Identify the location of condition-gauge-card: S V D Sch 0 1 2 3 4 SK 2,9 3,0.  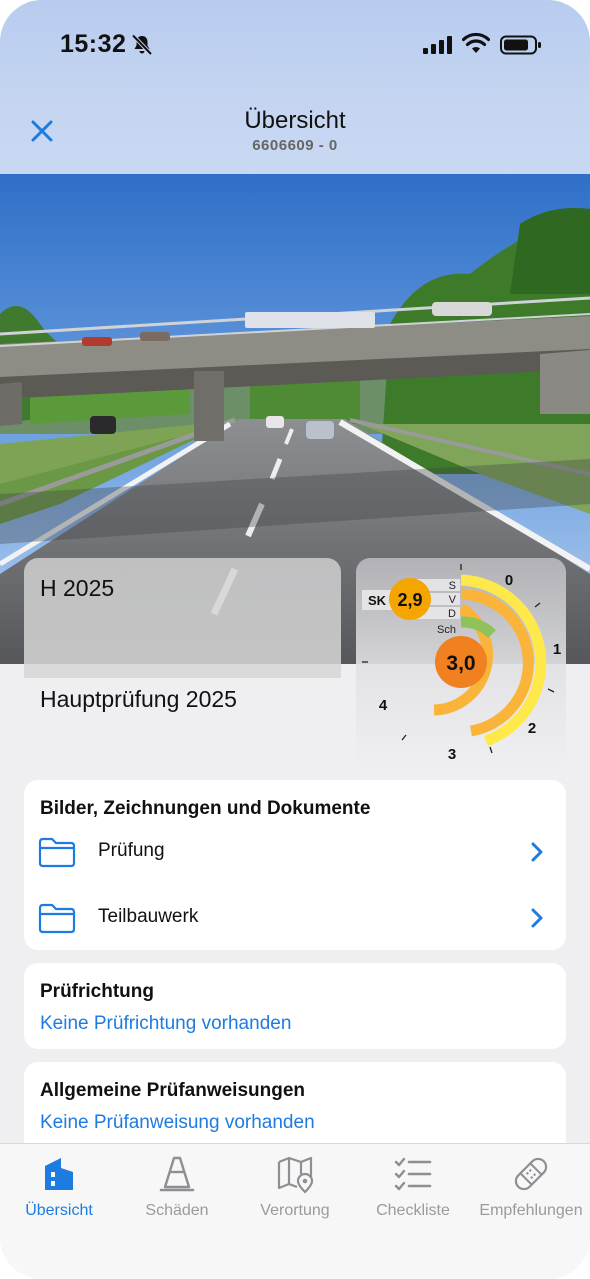
(461, 663).